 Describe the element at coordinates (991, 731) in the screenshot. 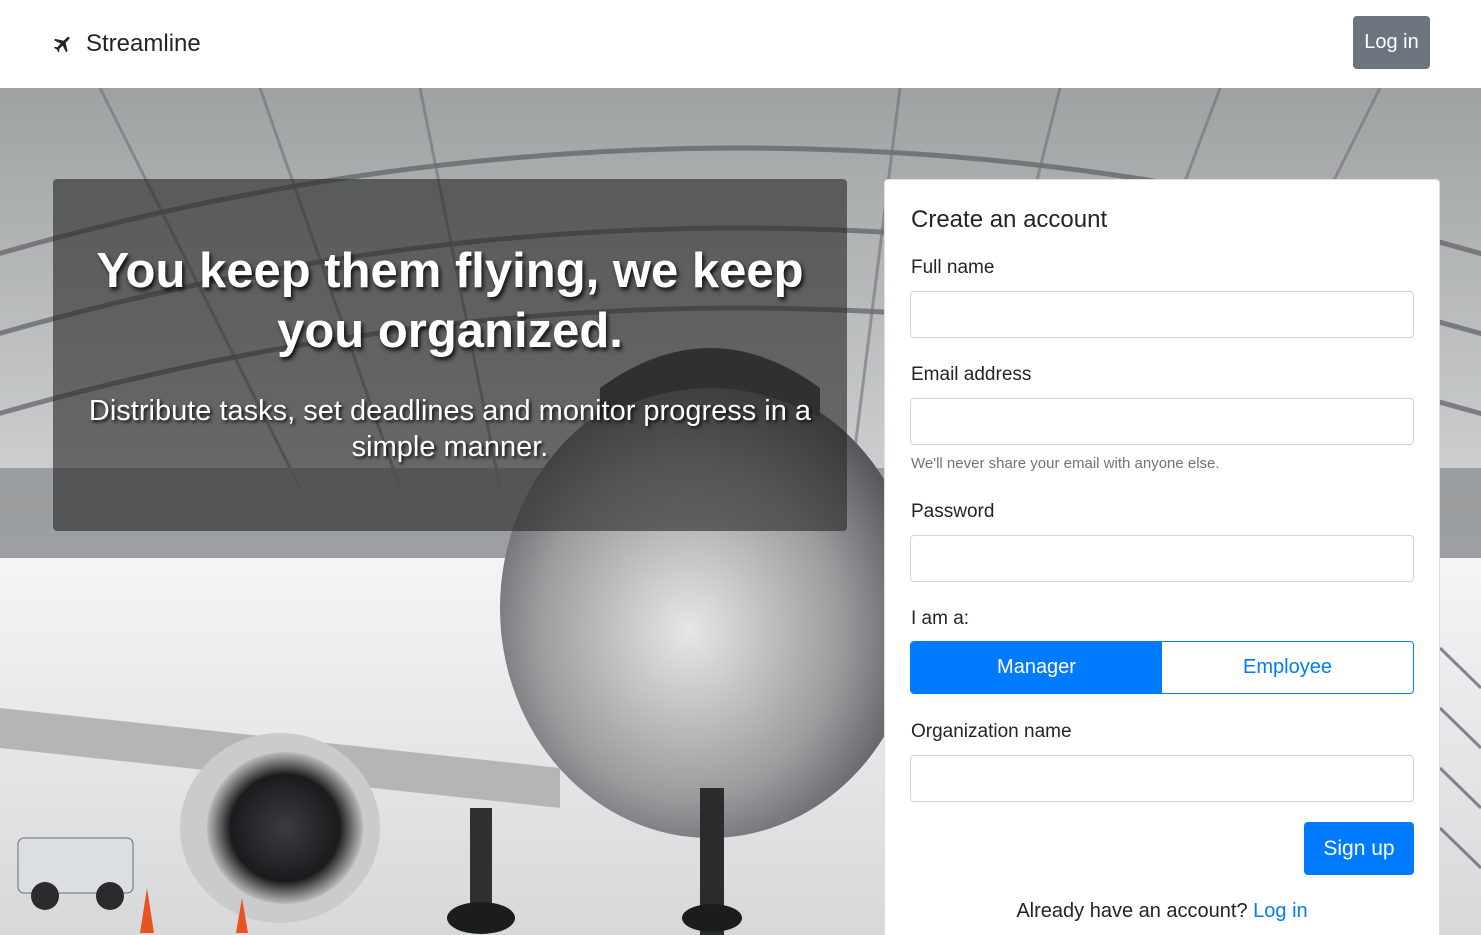

I see `organization-label: Organization name` at that location.